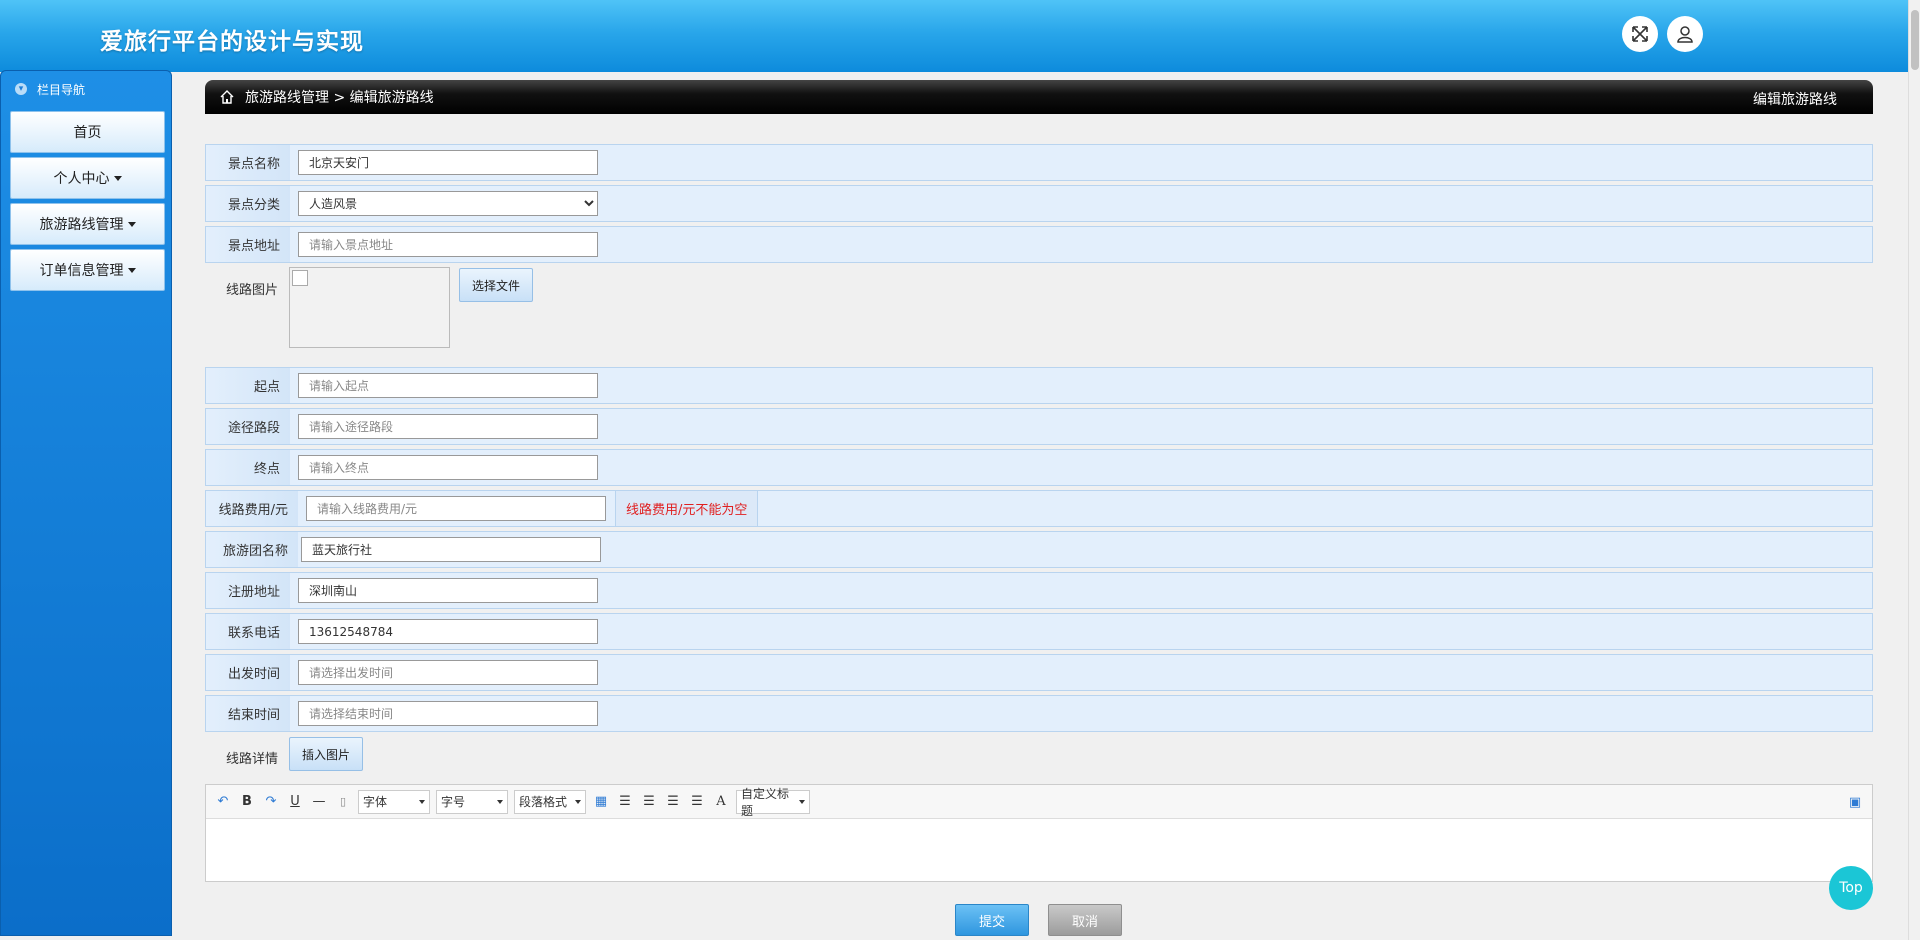  Describe the element at coordinates (339, 98) in the screenshot. I see `breadcrumb-path: 旅游路线管理 > 编辑旅游路线` at that location.